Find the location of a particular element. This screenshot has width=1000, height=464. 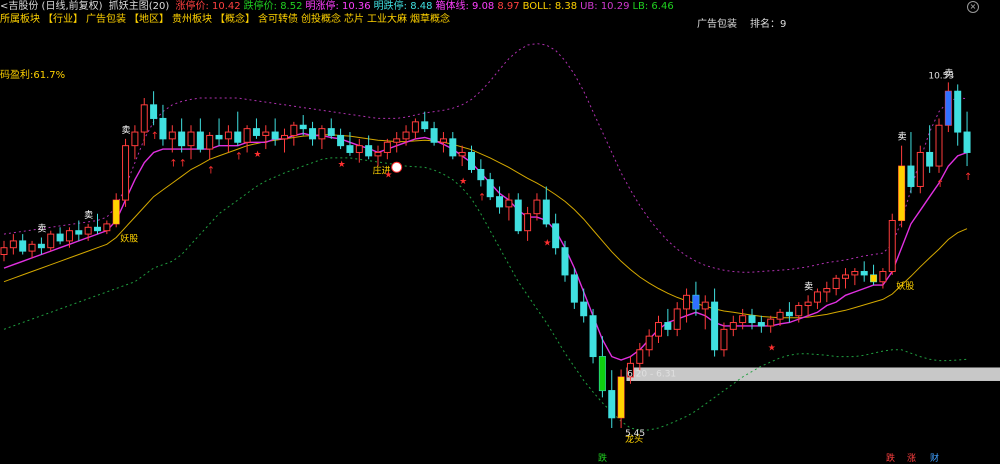

price-label: 10.53 is located at coordinates (941, 76).